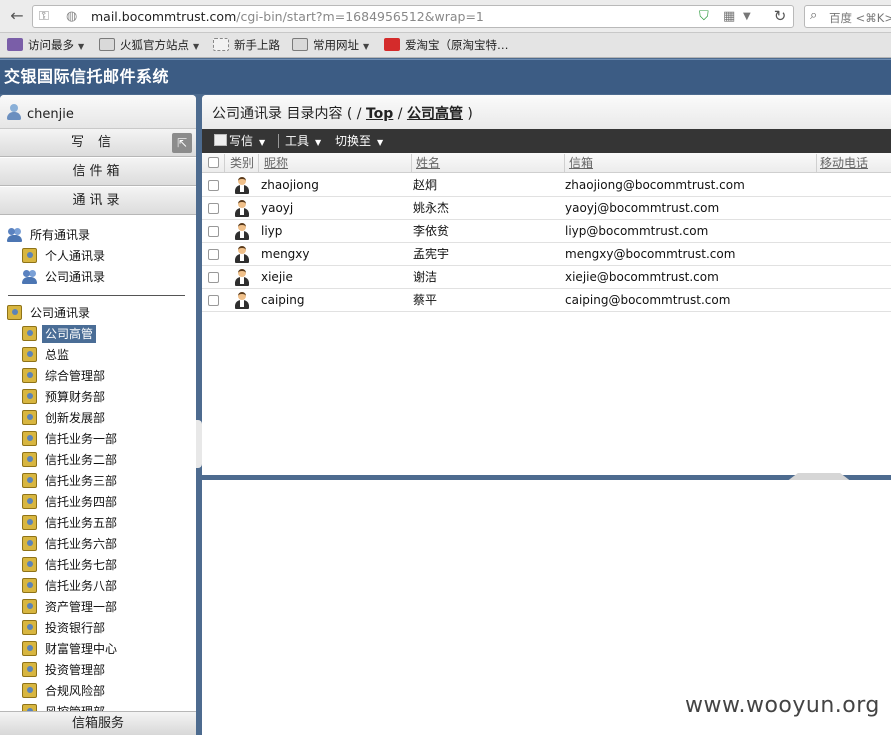  What do you see at coordinates (272, 231) in the screenshot?
I see `cell-nickname: liyp` at bounding box center [272, 231].